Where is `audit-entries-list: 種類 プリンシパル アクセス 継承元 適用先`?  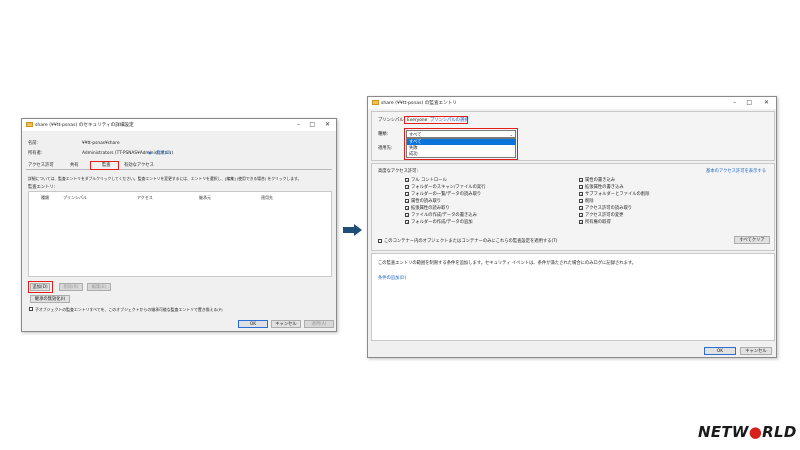 audit-entries-list: 種類 プリンシパル アクセス 継承元 適用先 is located at coordinates (180, 234).